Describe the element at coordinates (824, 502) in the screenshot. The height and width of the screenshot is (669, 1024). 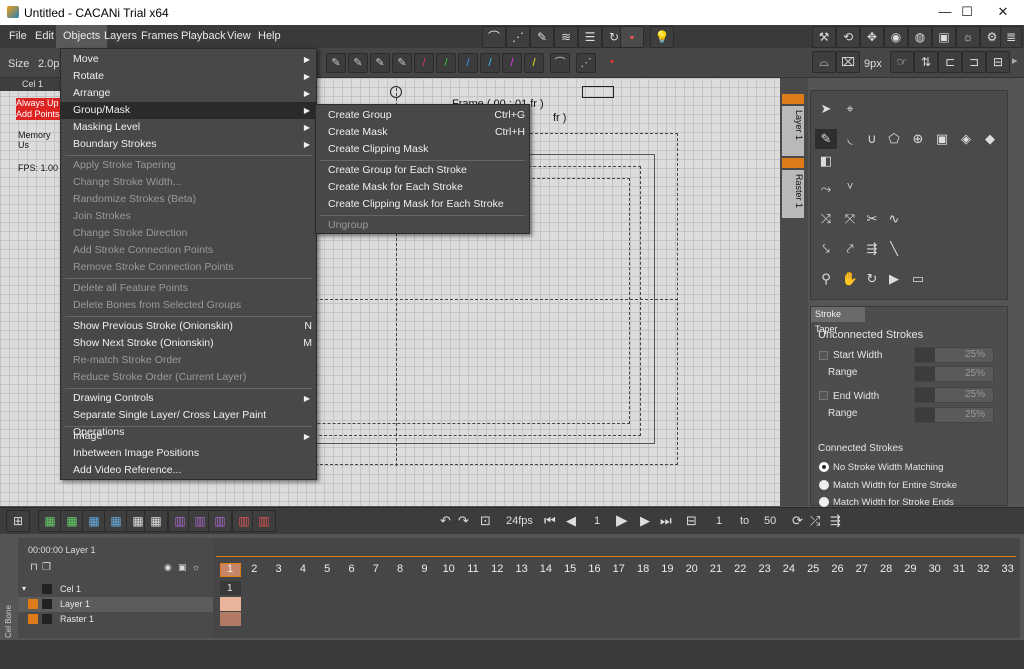
I see `radio-stroke-ends` at that location.